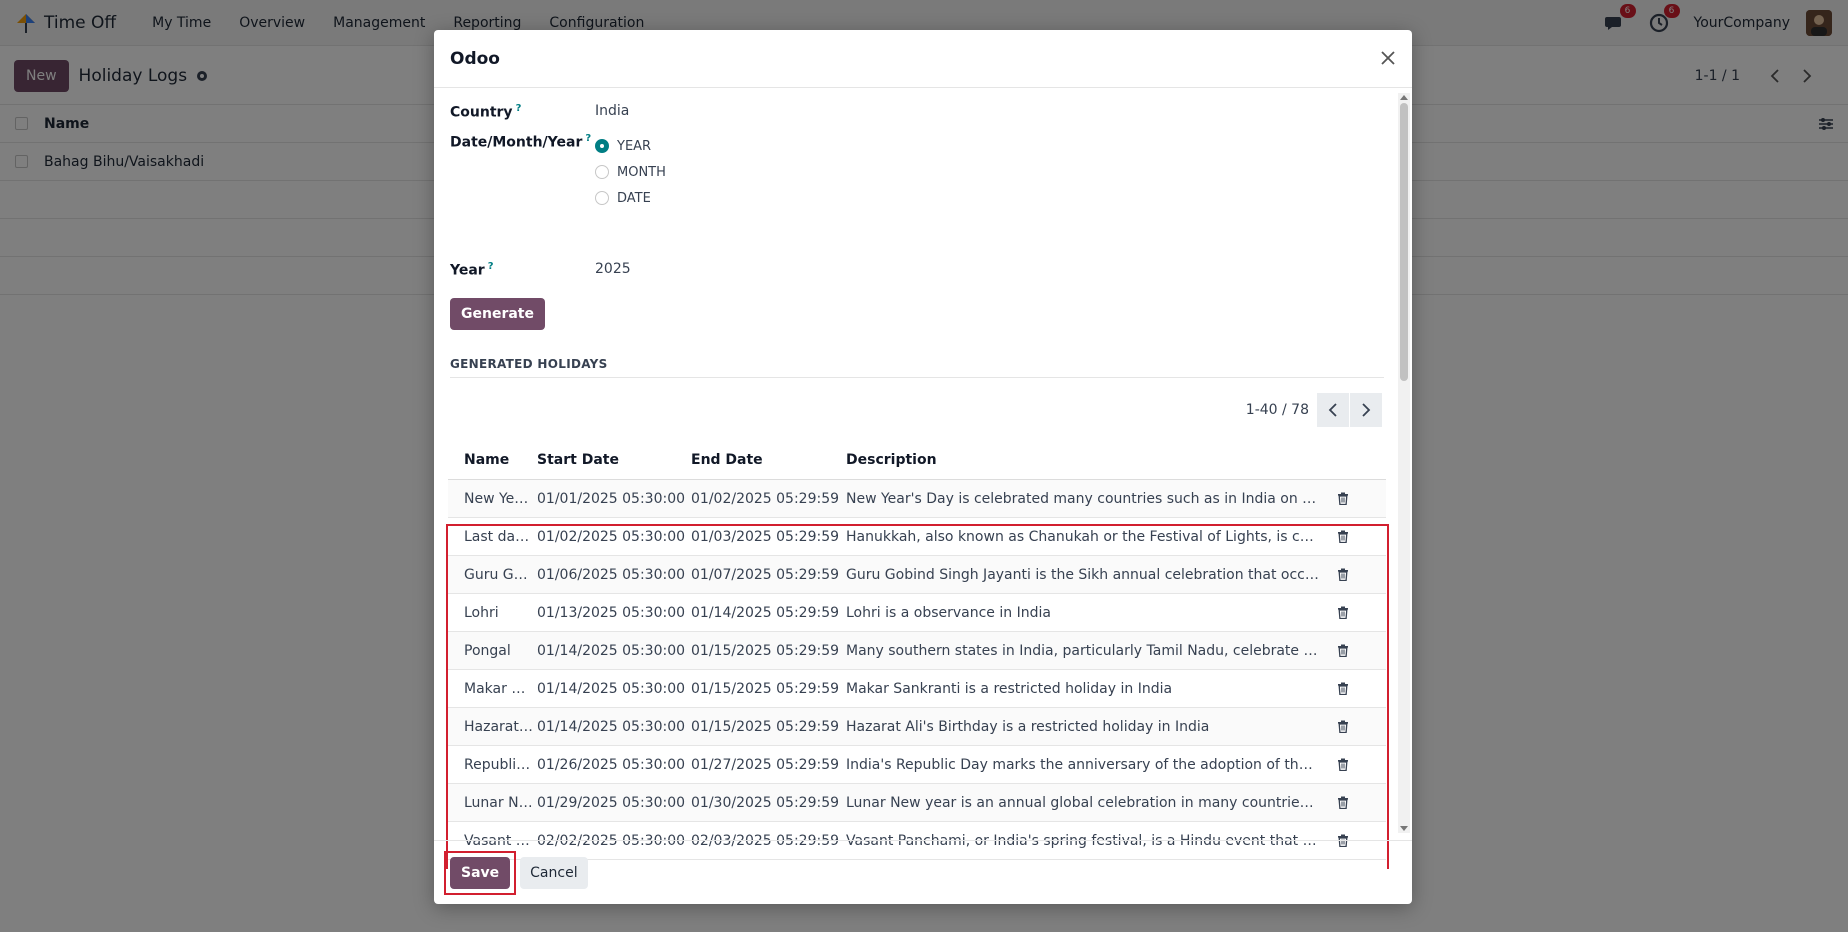 The width and height of the screenshot is (1848, 932). What do you see at coordinates (614, 499) in the screenshot?
I see `start-date-cell: 01/01/2025 05:30:00` at bounding box center [614, 499].